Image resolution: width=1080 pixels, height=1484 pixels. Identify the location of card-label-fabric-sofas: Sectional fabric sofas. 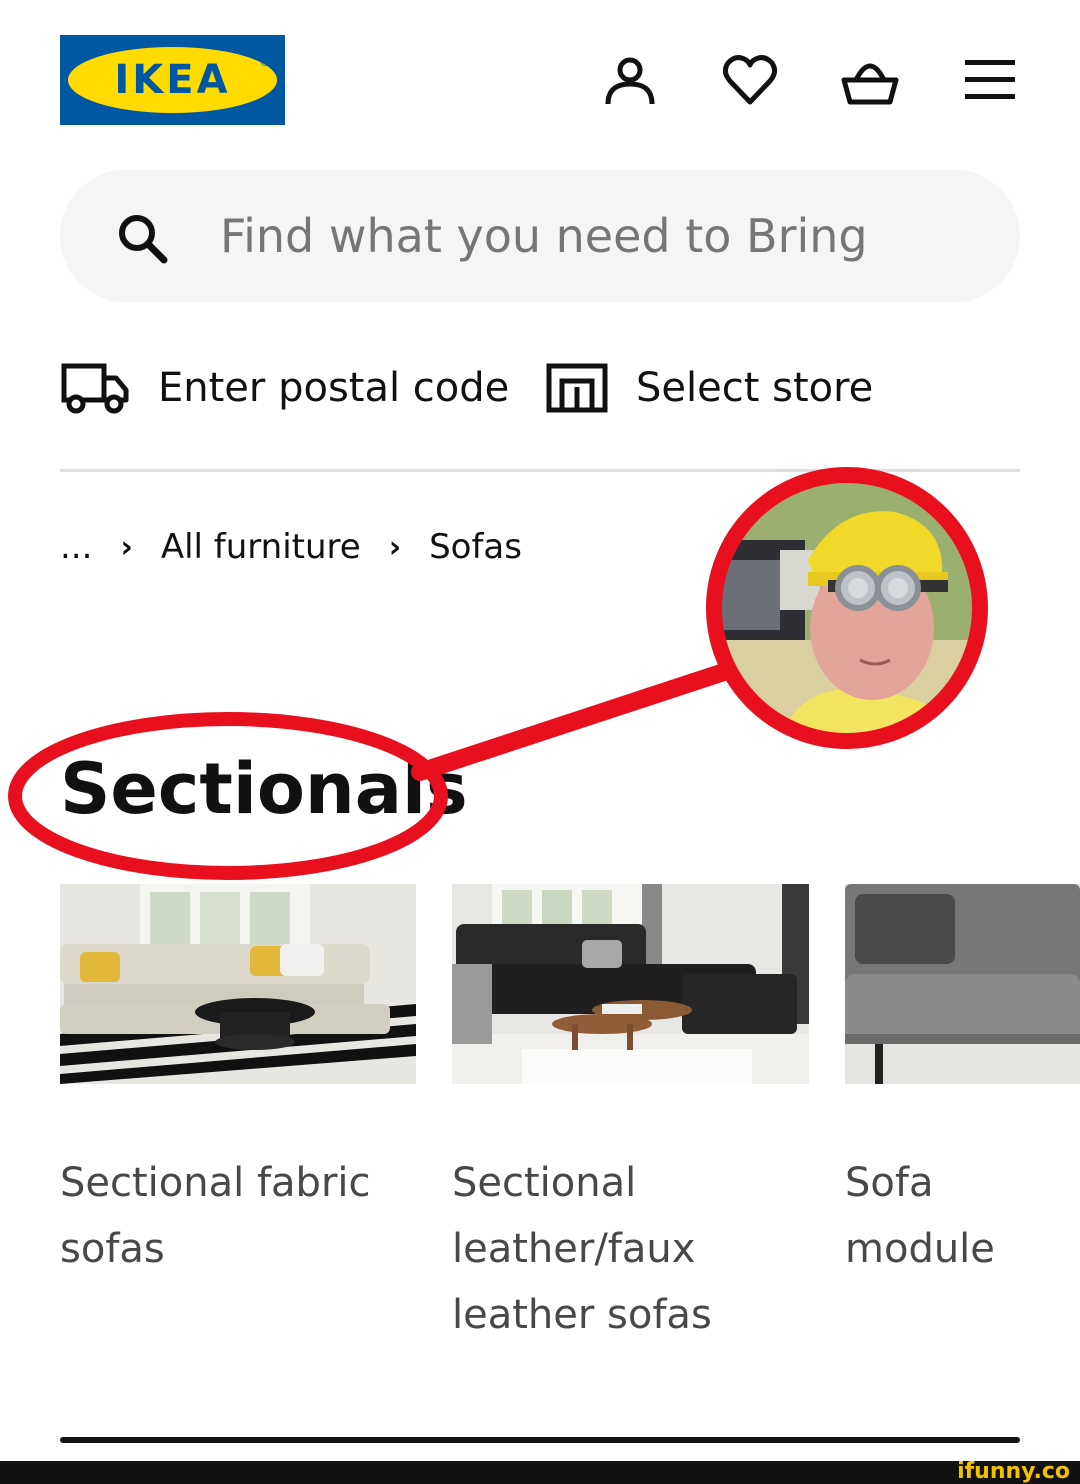
(215, 1216).